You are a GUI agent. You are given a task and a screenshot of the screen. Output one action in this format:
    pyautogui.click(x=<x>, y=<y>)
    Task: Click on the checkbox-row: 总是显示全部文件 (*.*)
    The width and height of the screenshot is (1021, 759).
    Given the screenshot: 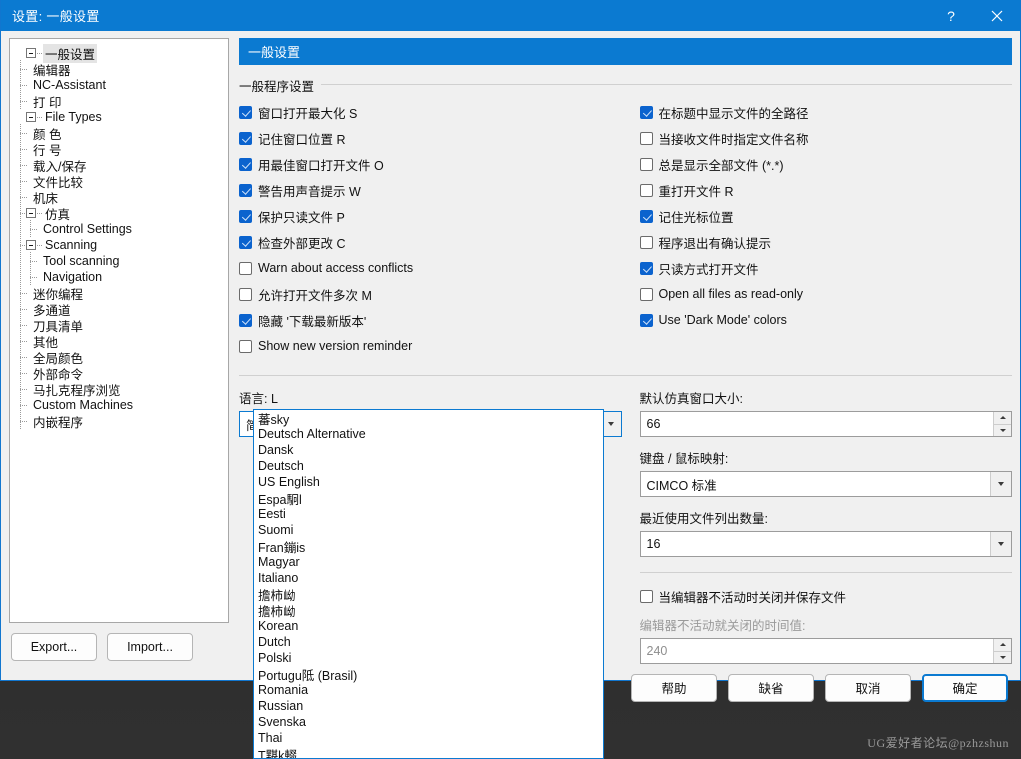 What is the action you would take?
    pyautogui.click(x=826, y=164)
    